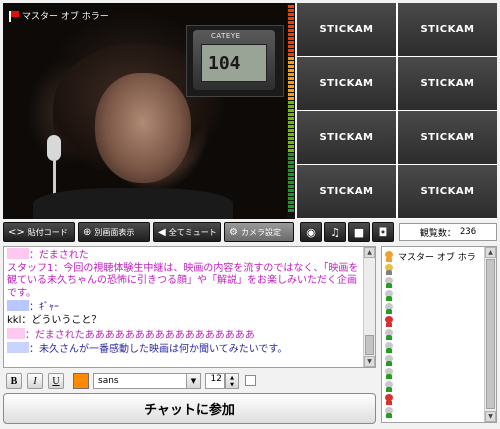 The image size is (500, 429). I want to click on font-size-stepper: ▲ ▼, so click(232, 381).